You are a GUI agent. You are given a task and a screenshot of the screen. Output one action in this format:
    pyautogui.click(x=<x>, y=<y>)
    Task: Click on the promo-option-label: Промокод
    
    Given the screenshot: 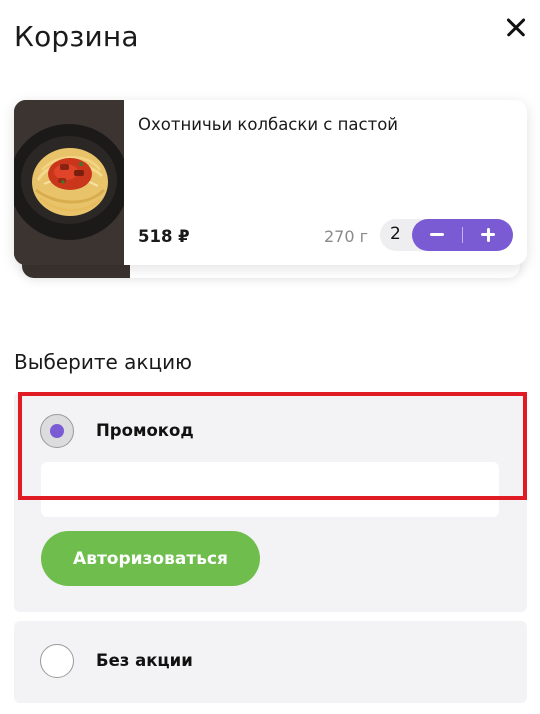 What is the action you would take?
    pyautogui.click(x=145, y=430)
    